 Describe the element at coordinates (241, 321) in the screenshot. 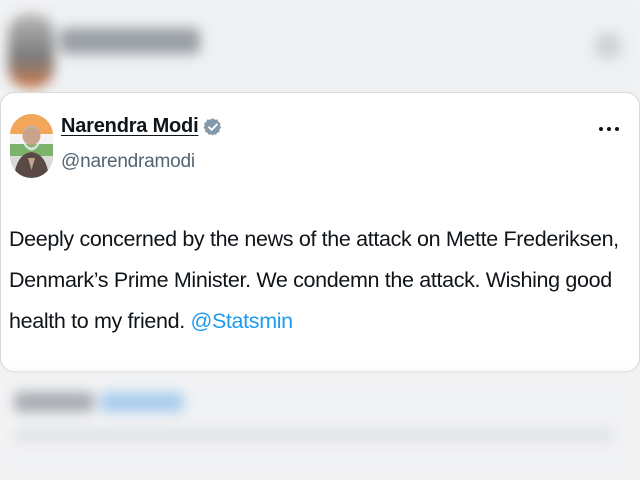

I see `mention-link: @Statsmin` at that location.